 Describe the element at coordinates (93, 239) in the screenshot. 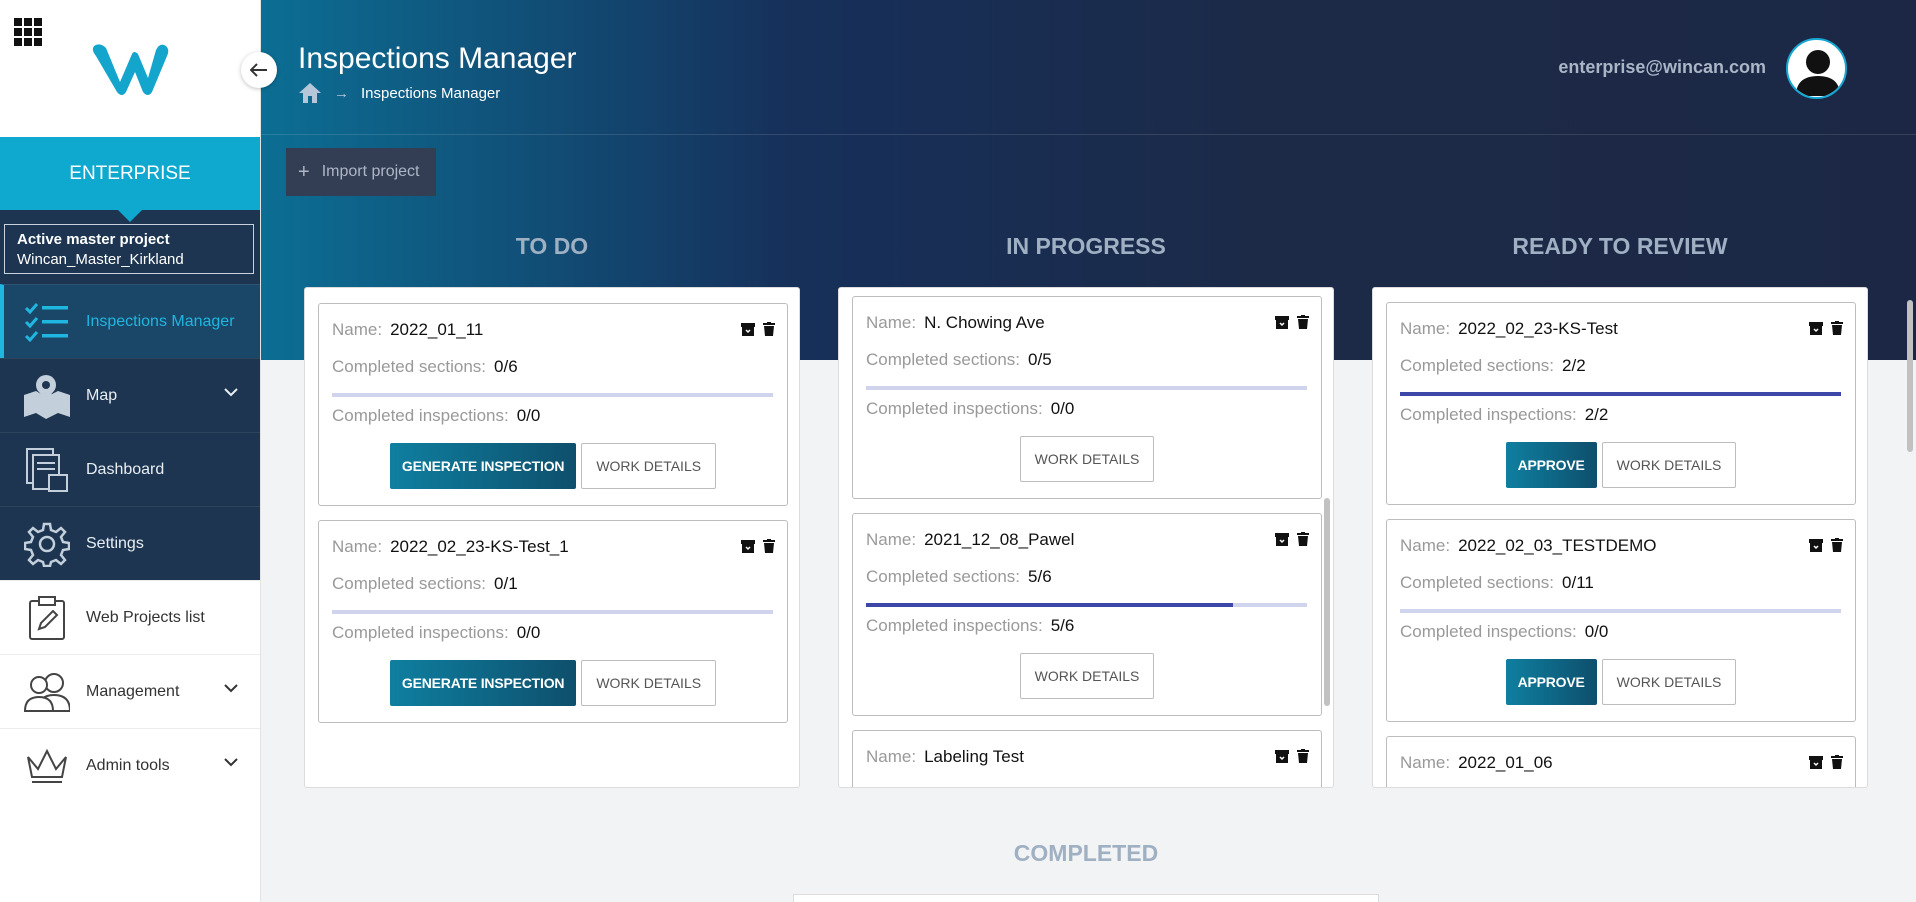

I see `master-project-title: Active master project` at that location.